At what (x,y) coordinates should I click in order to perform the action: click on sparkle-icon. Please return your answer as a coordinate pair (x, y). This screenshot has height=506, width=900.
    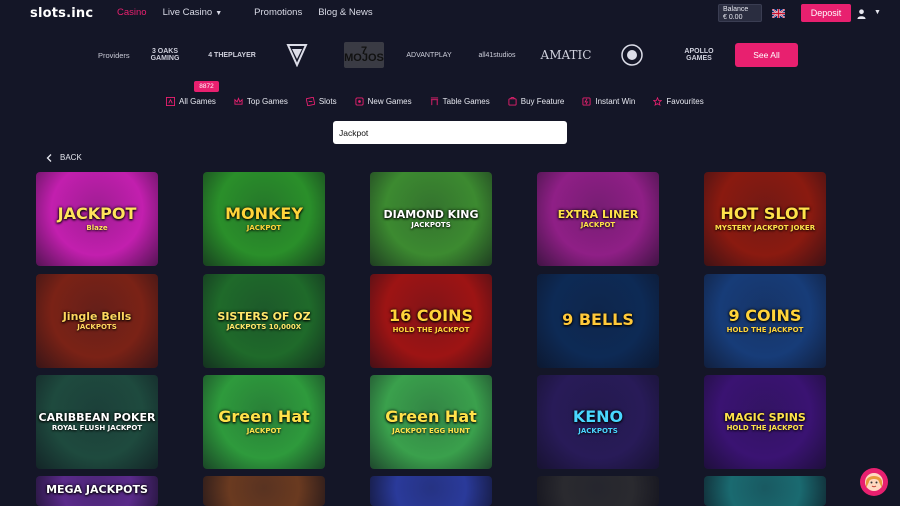
    Looking at the image, I should click on (359, 101).